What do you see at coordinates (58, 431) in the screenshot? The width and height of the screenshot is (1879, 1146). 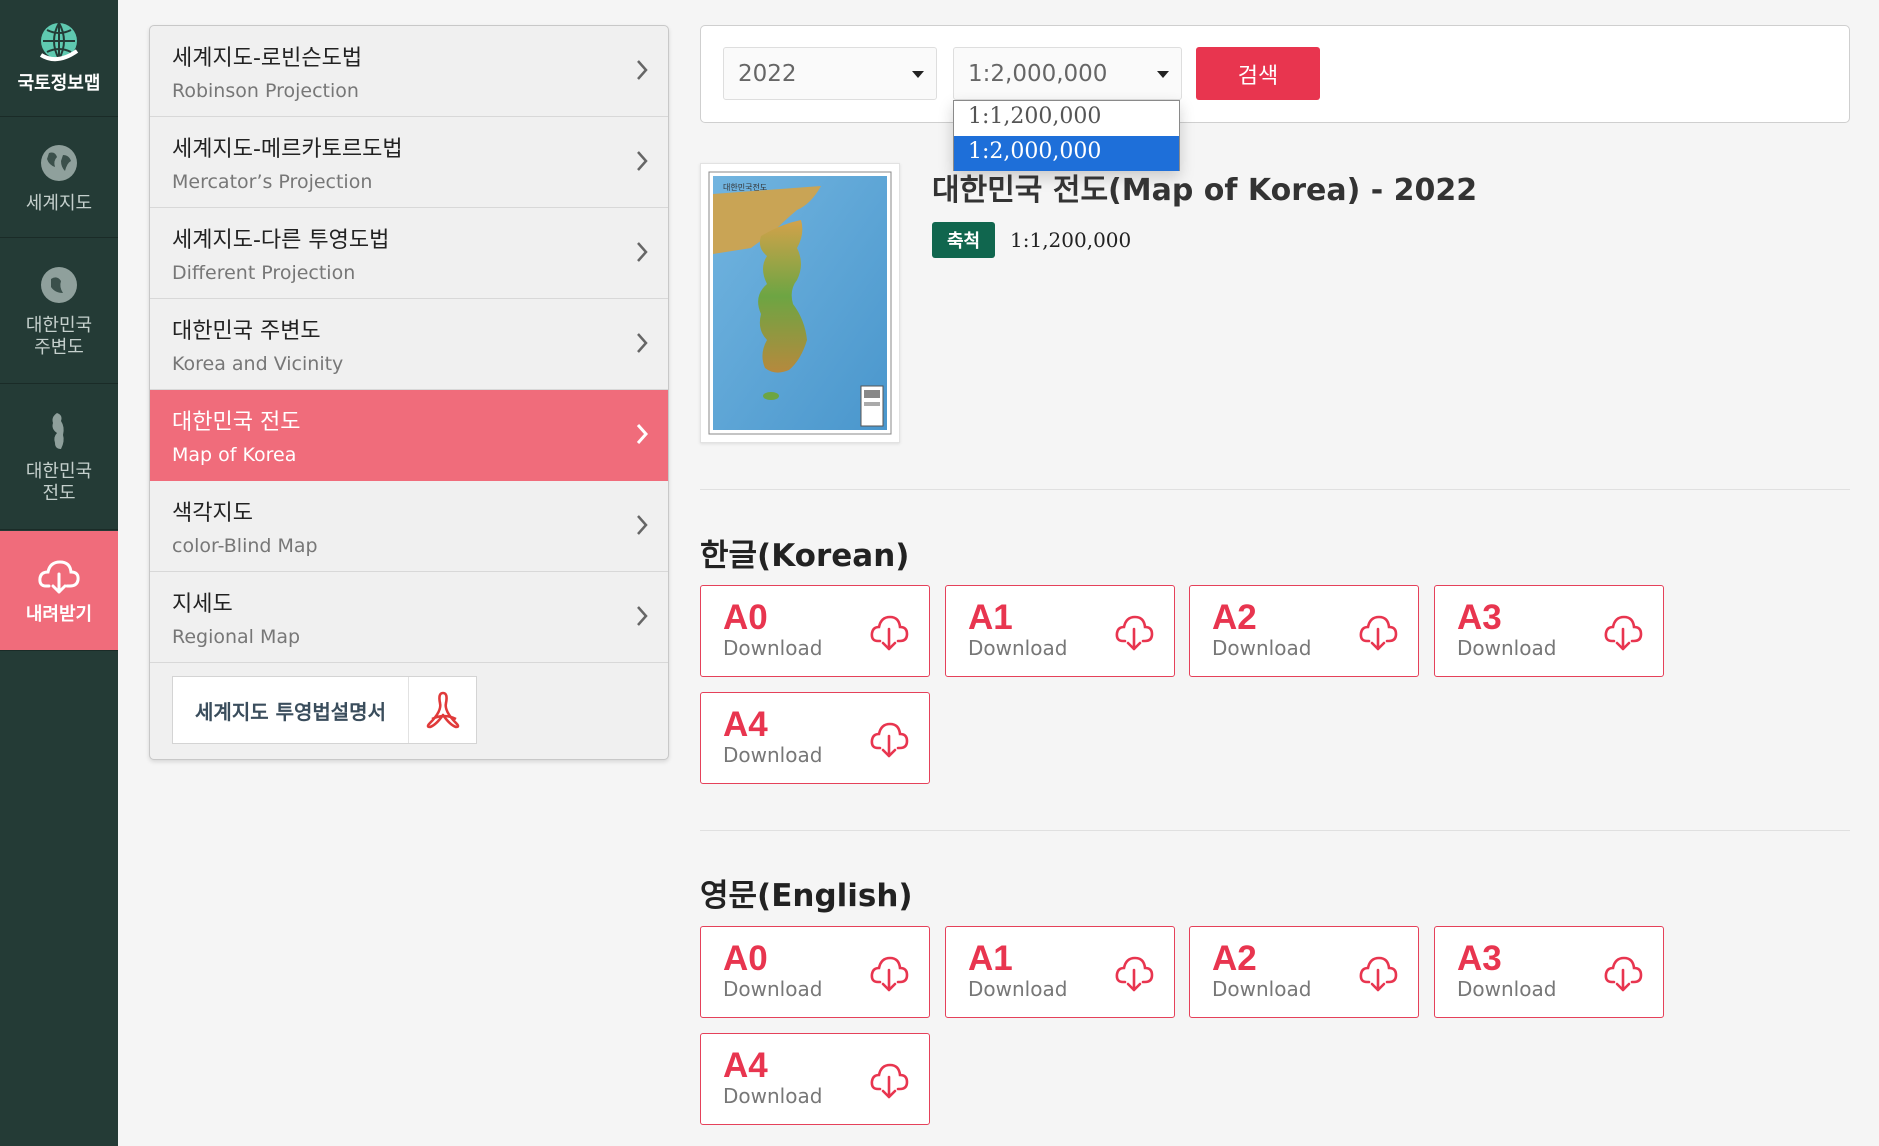 I see `korea-map-icon` at bounding box center [58, 431].